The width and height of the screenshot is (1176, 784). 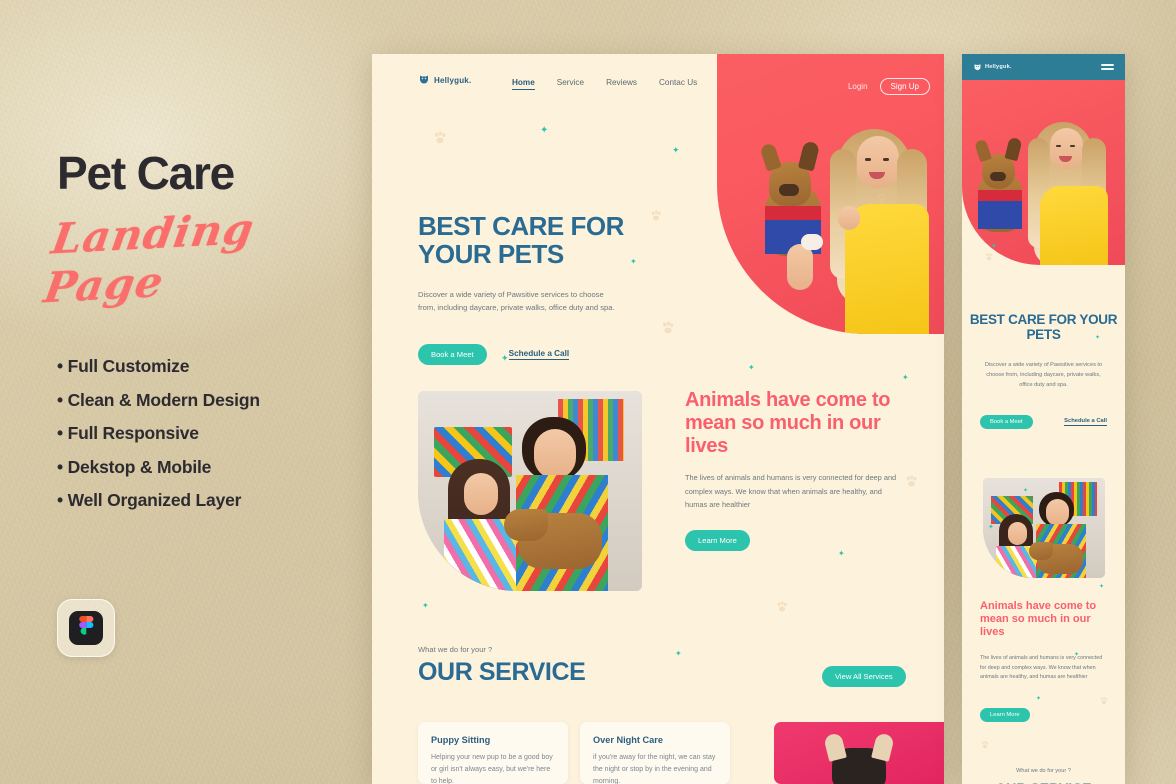 I want to click on page-subtitle-script: Landing Page, so click(x=149, y=258).